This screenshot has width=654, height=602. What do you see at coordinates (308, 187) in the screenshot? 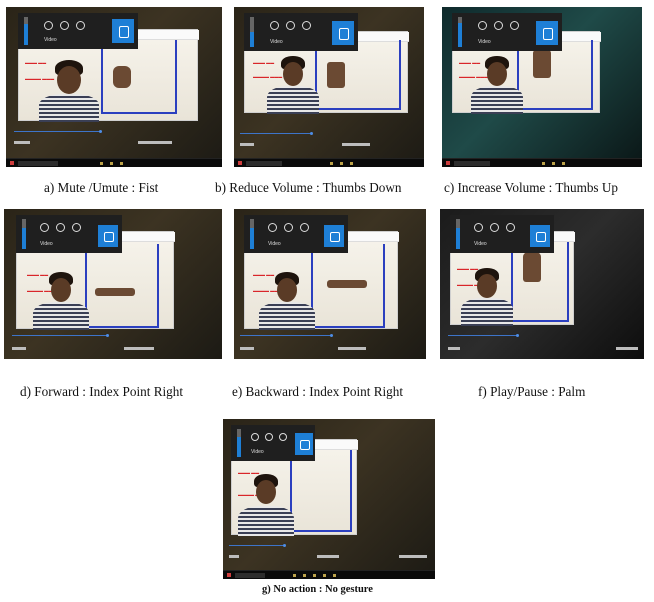
I see `caption-b: b) Reduce Volume : Thumbs Down` at bounding box center [308, 187].